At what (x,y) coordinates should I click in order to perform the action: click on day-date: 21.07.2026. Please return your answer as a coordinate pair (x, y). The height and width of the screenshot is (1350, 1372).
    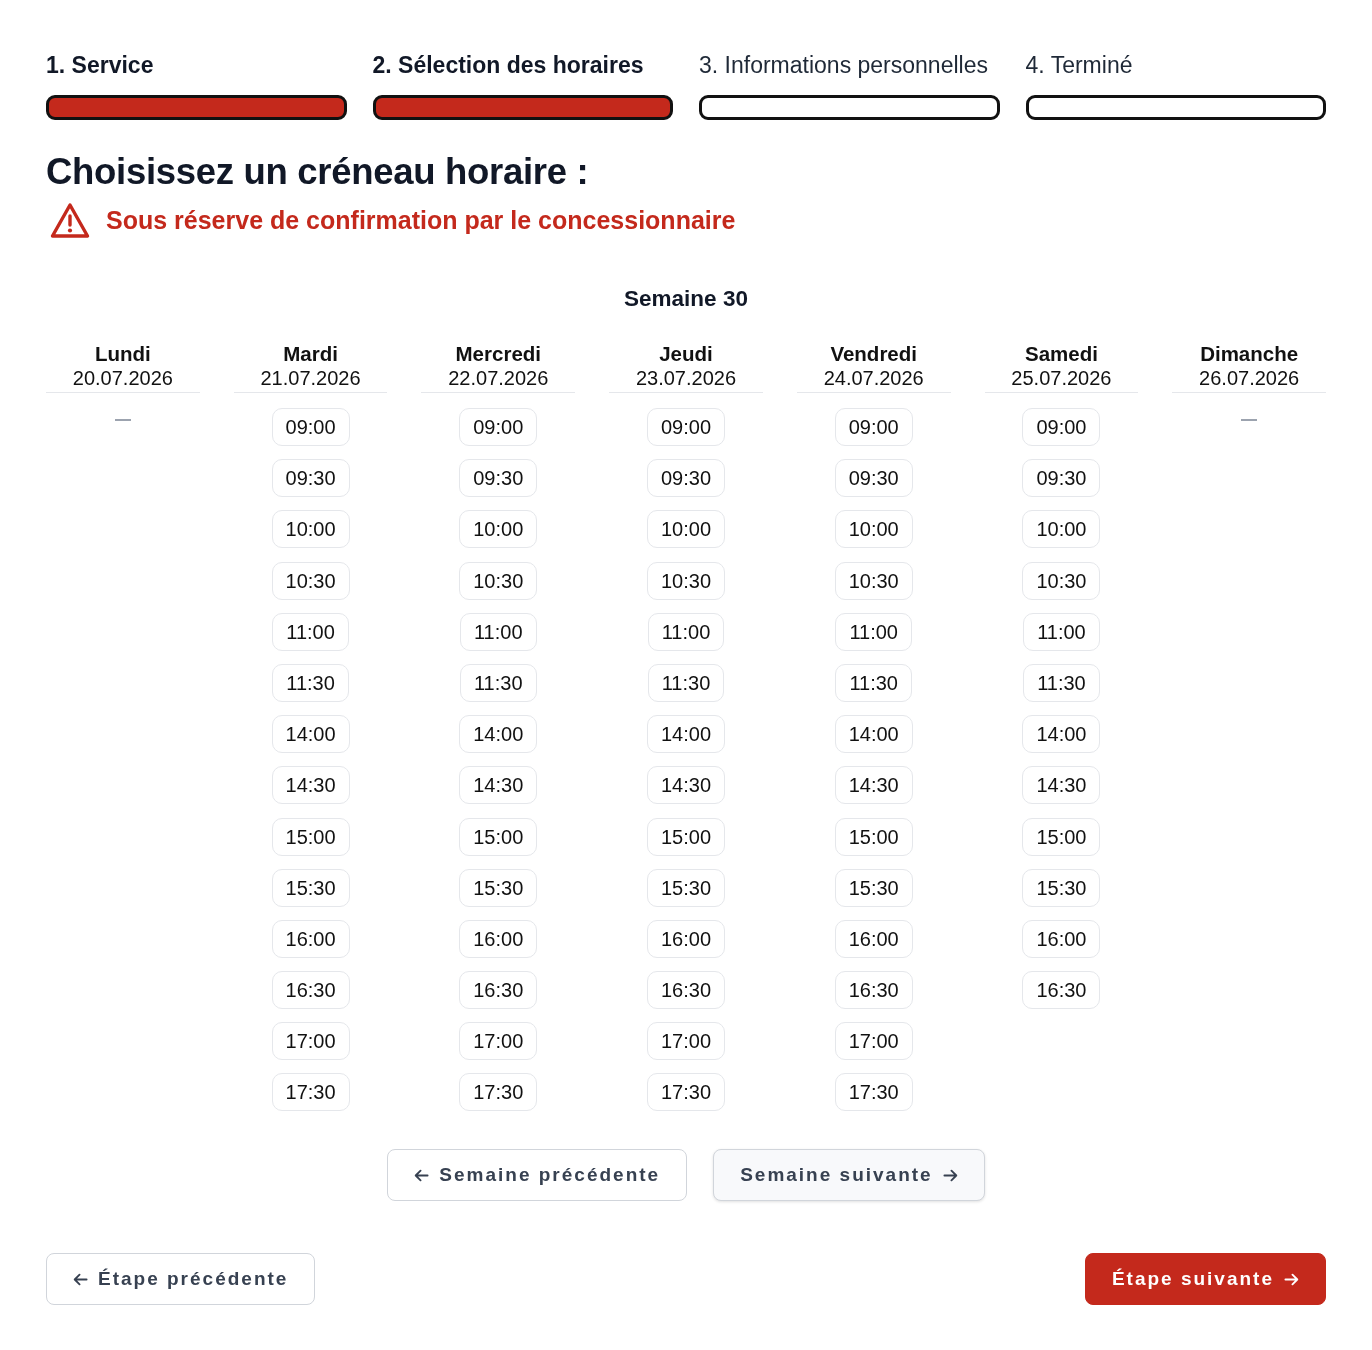
    Looking at the image, I should click on (310, 378).